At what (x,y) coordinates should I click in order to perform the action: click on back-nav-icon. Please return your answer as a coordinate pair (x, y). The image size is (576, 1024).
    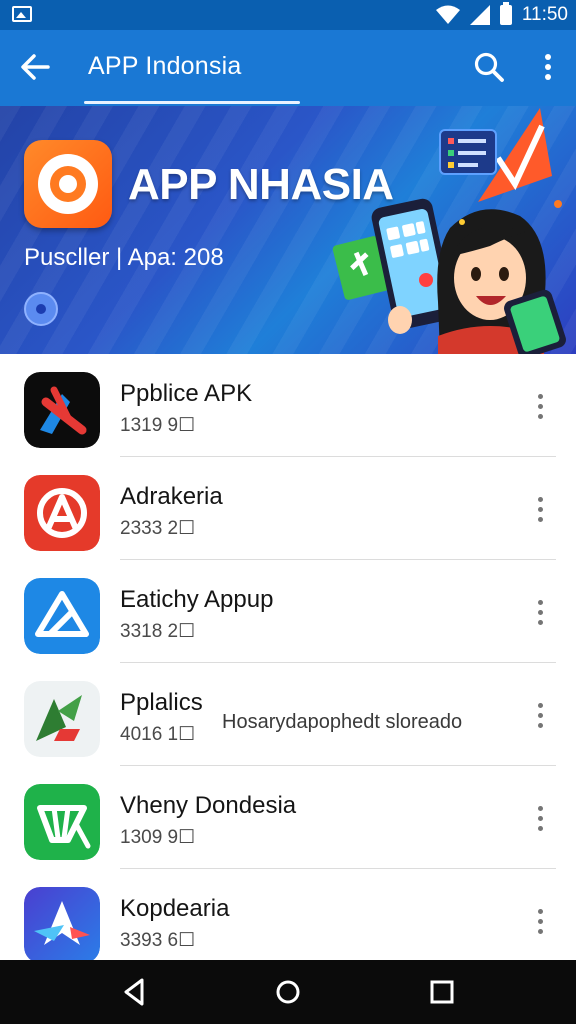
    Looking at the image, I should click on (134, 992).